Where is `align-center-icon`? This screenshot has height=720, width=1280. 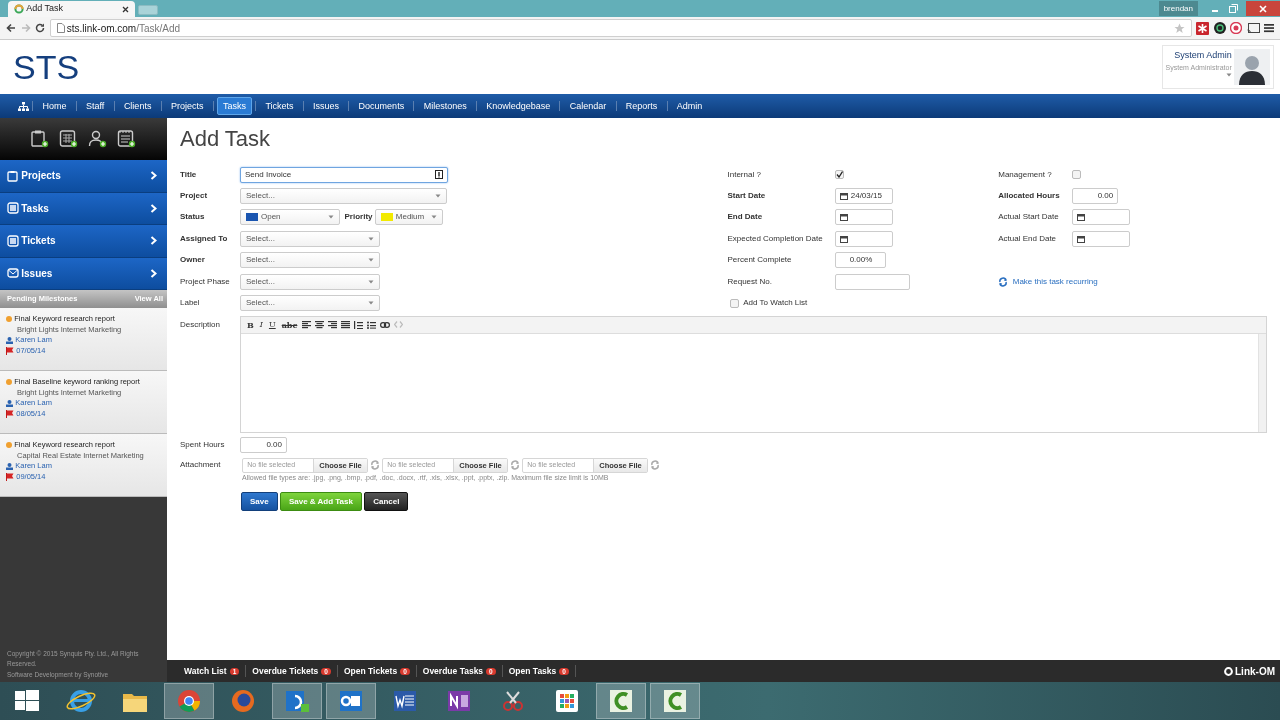
align-center-icon is located at coordinates (320, 325).